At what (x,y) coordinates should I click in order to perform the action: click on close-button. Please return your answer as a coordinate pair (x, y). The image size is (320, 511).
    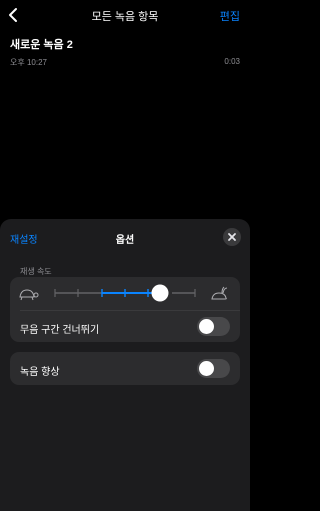
    Looking at the image, I should click on (232, 237).